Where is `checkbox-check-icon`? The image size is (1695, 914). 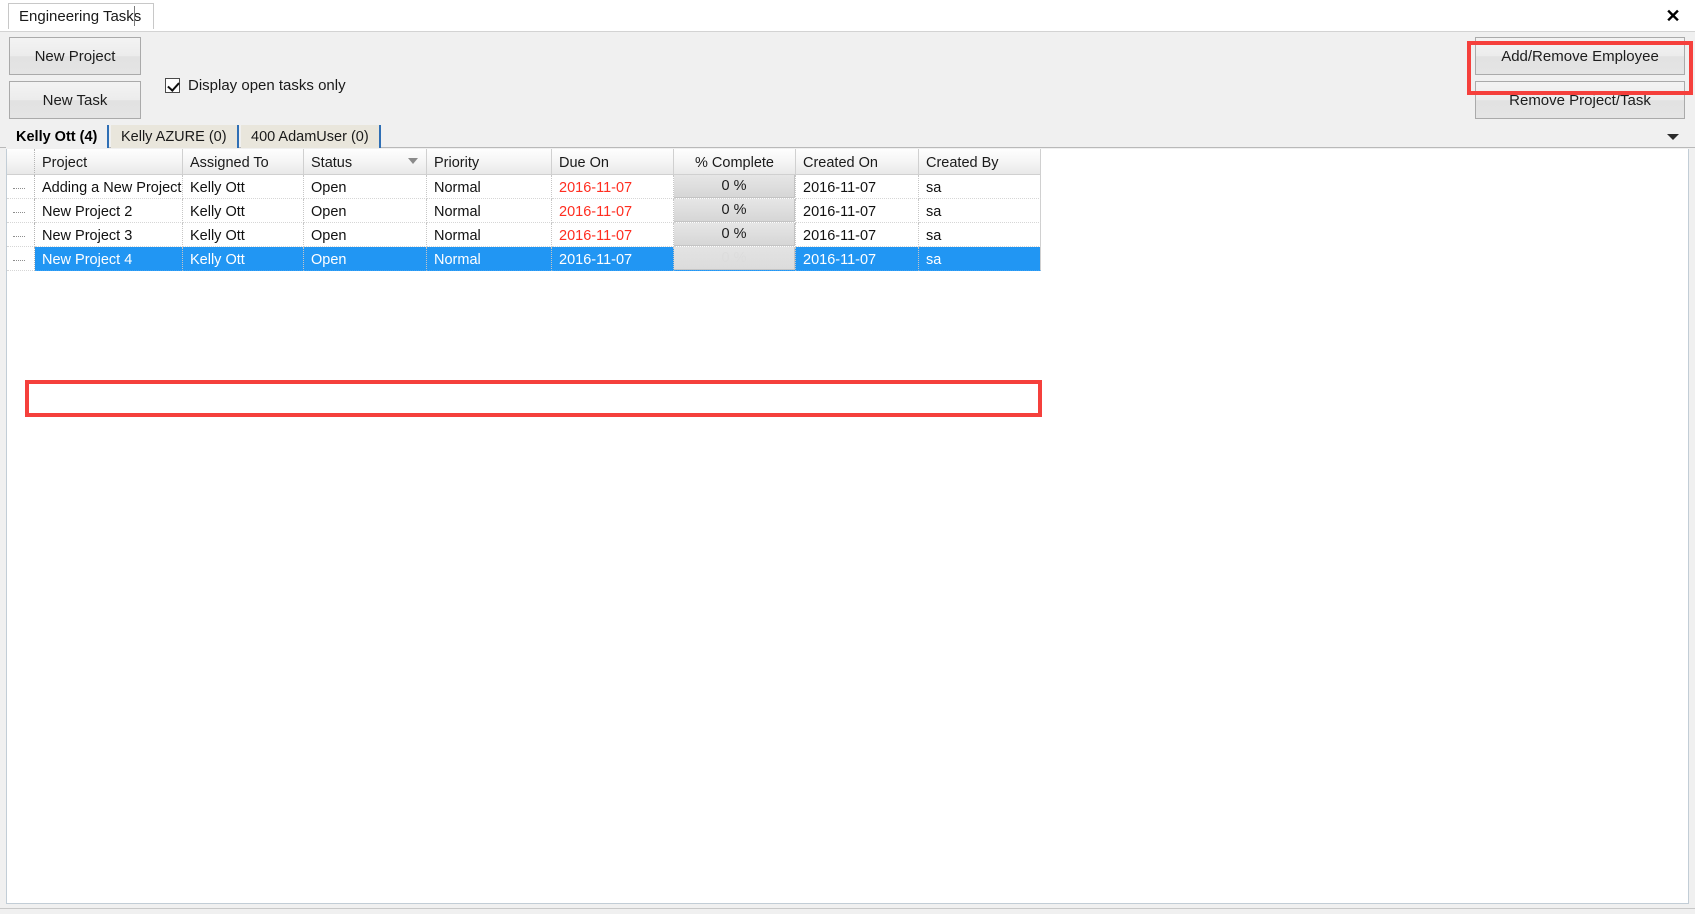
checkbox-check-icon is located at coordinates (172, 85).